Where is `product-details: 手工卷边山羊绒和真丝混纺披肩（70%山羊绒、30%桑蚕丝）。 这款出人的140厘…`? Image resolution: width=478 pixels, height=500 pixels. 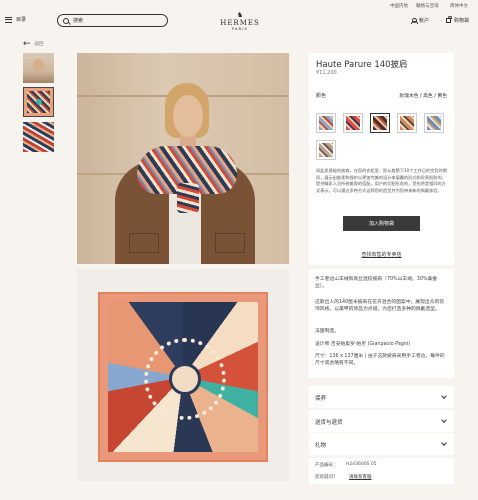
product-details: 手工卷边山羊绒和真丝混纺披肩（70%山羊绒、30%桑蚕丝）。 这款出人的140厘… is located at coordinates (381, 323).